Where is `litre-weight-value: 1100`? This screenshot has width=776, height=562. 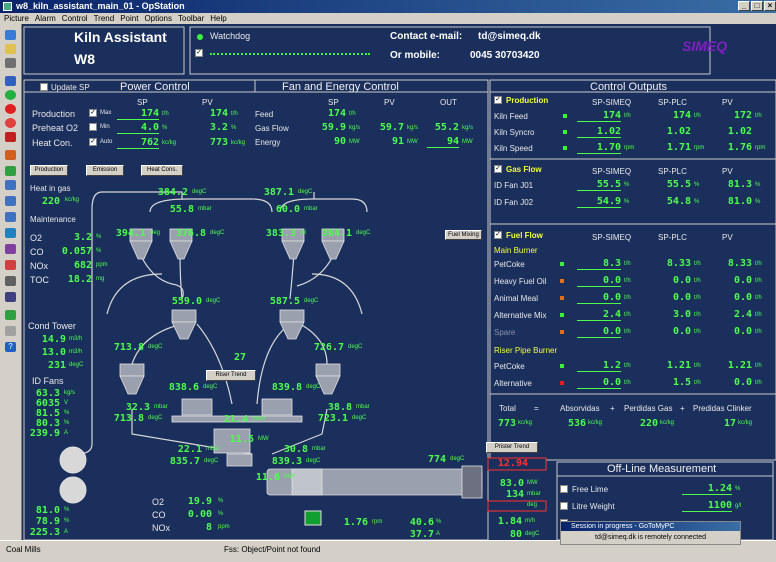
litre-weight-value: 1100 is located at coordinates (707, 506).